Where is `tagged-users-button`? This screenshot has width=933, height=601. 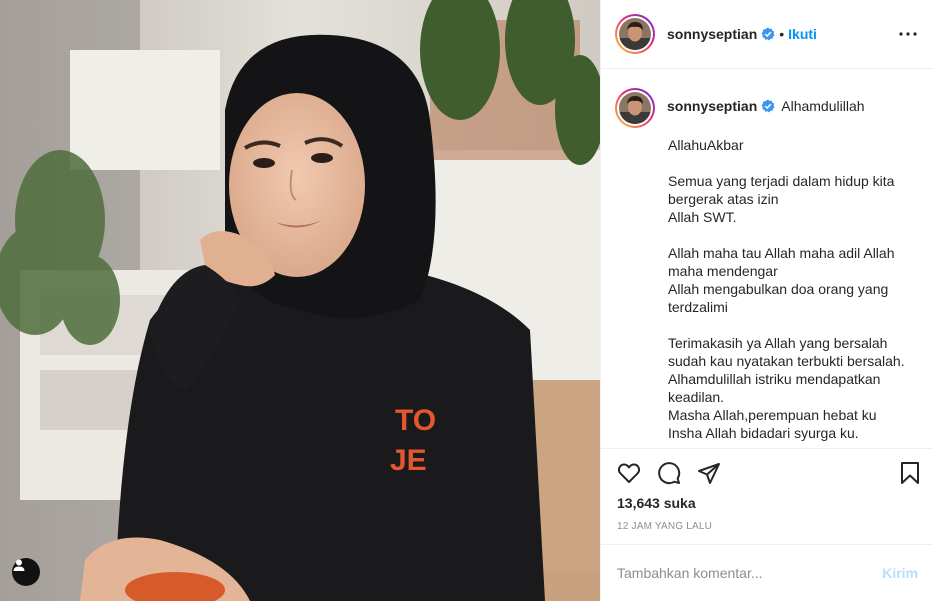 tagged-users-button is located at coordinates (26, 572).